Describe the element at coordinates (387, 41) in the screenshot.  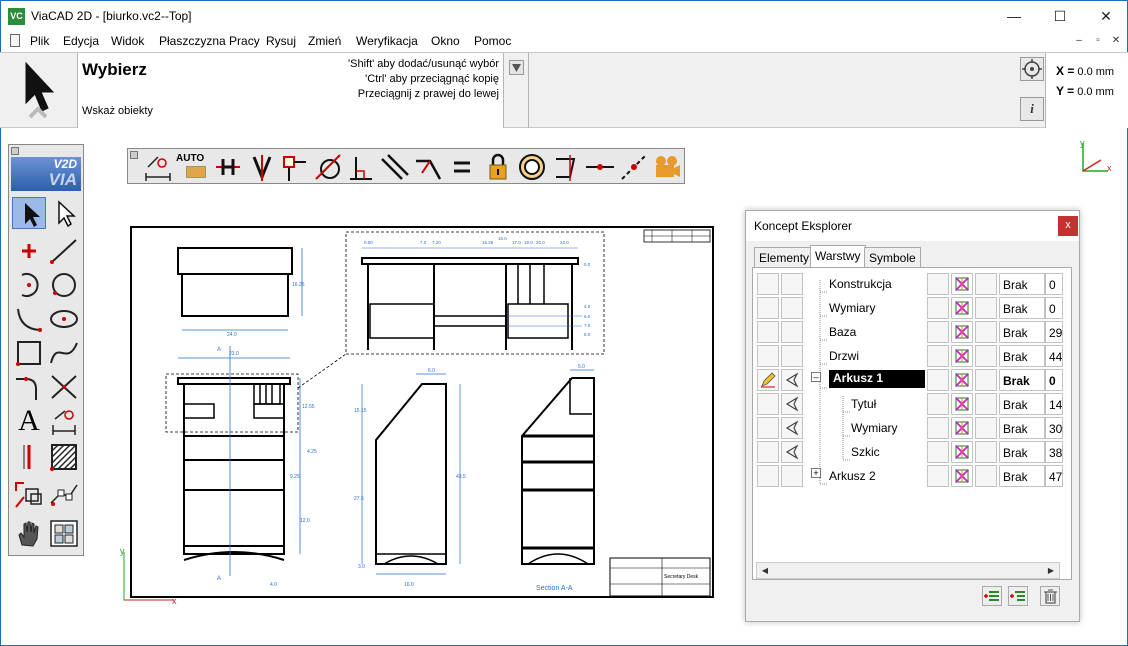
I see `menu-weryfikacja: Weryfikacja` at that location.